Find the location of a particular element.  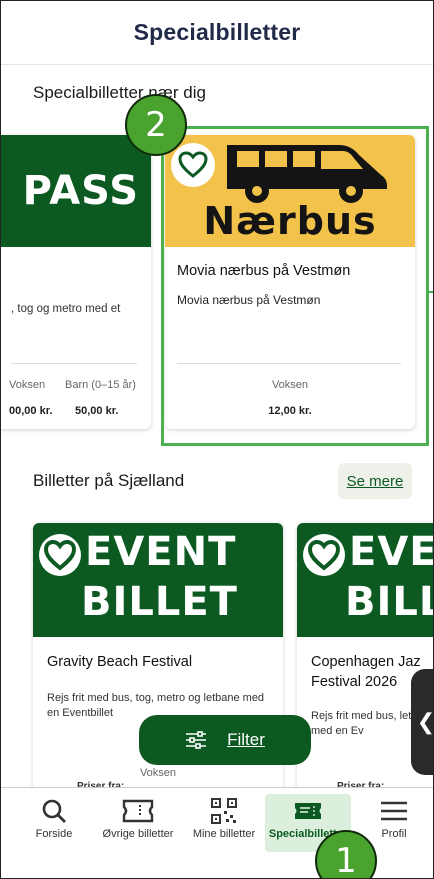

price-child: 50,00 kr. is located at coordinates (97, 411).